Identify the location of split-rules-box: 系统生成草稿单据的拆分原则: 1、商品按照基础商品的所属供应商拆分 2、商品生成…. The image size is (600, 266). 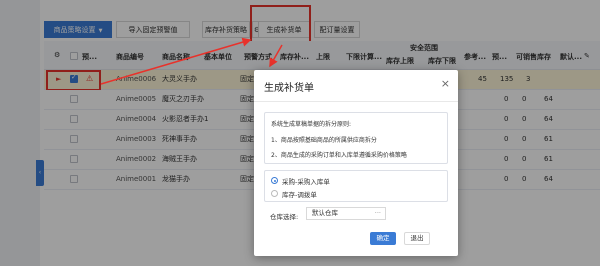
(356, 138).